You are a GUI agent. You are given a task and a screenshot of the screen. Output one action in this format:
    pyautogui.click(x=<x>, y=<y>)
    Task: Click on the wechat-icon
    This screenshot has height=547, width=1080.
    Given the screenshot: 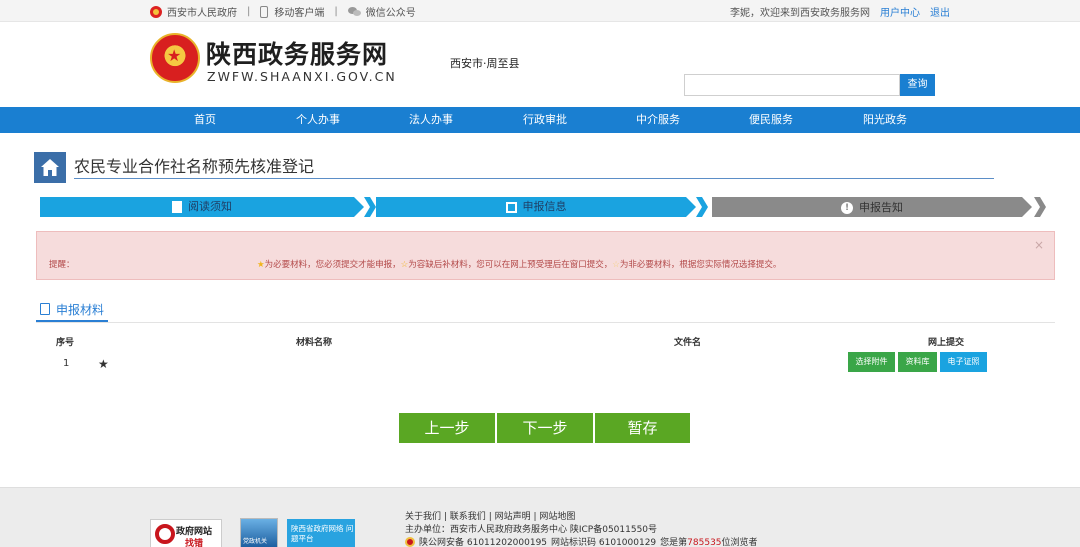 What is the action you would take?
    pyautogui.click(x=354, y=11)
    